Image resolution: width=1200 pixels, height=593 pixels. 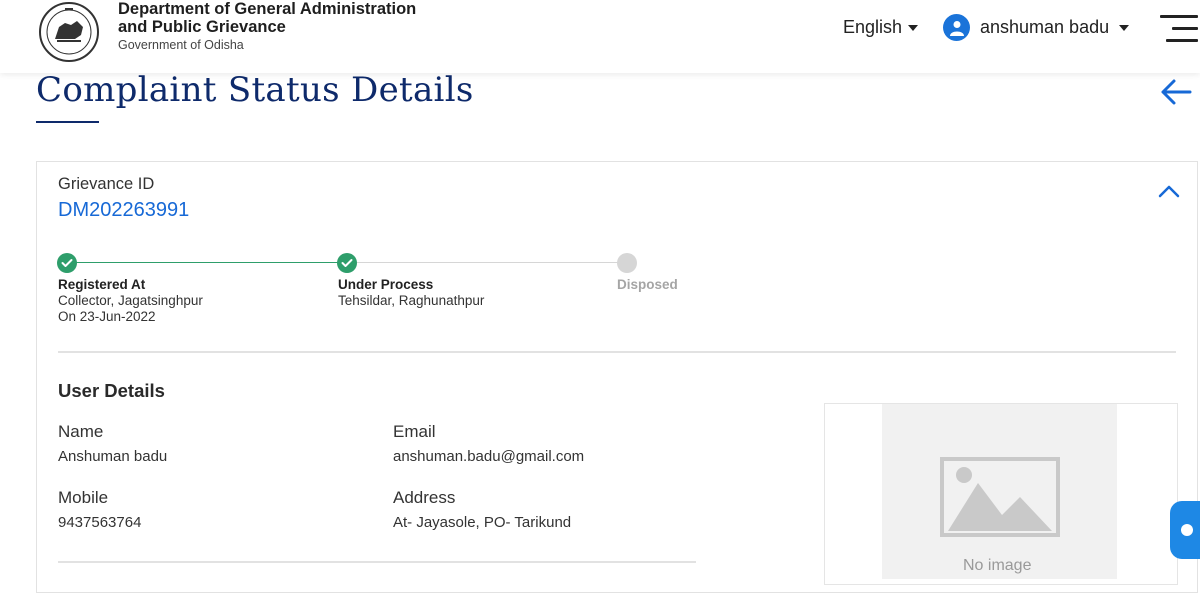 What do you see at coordinates (255, 90) in the screenshot?
I see `page-title: Complaint Status Details` at bounding box center [255, 90].